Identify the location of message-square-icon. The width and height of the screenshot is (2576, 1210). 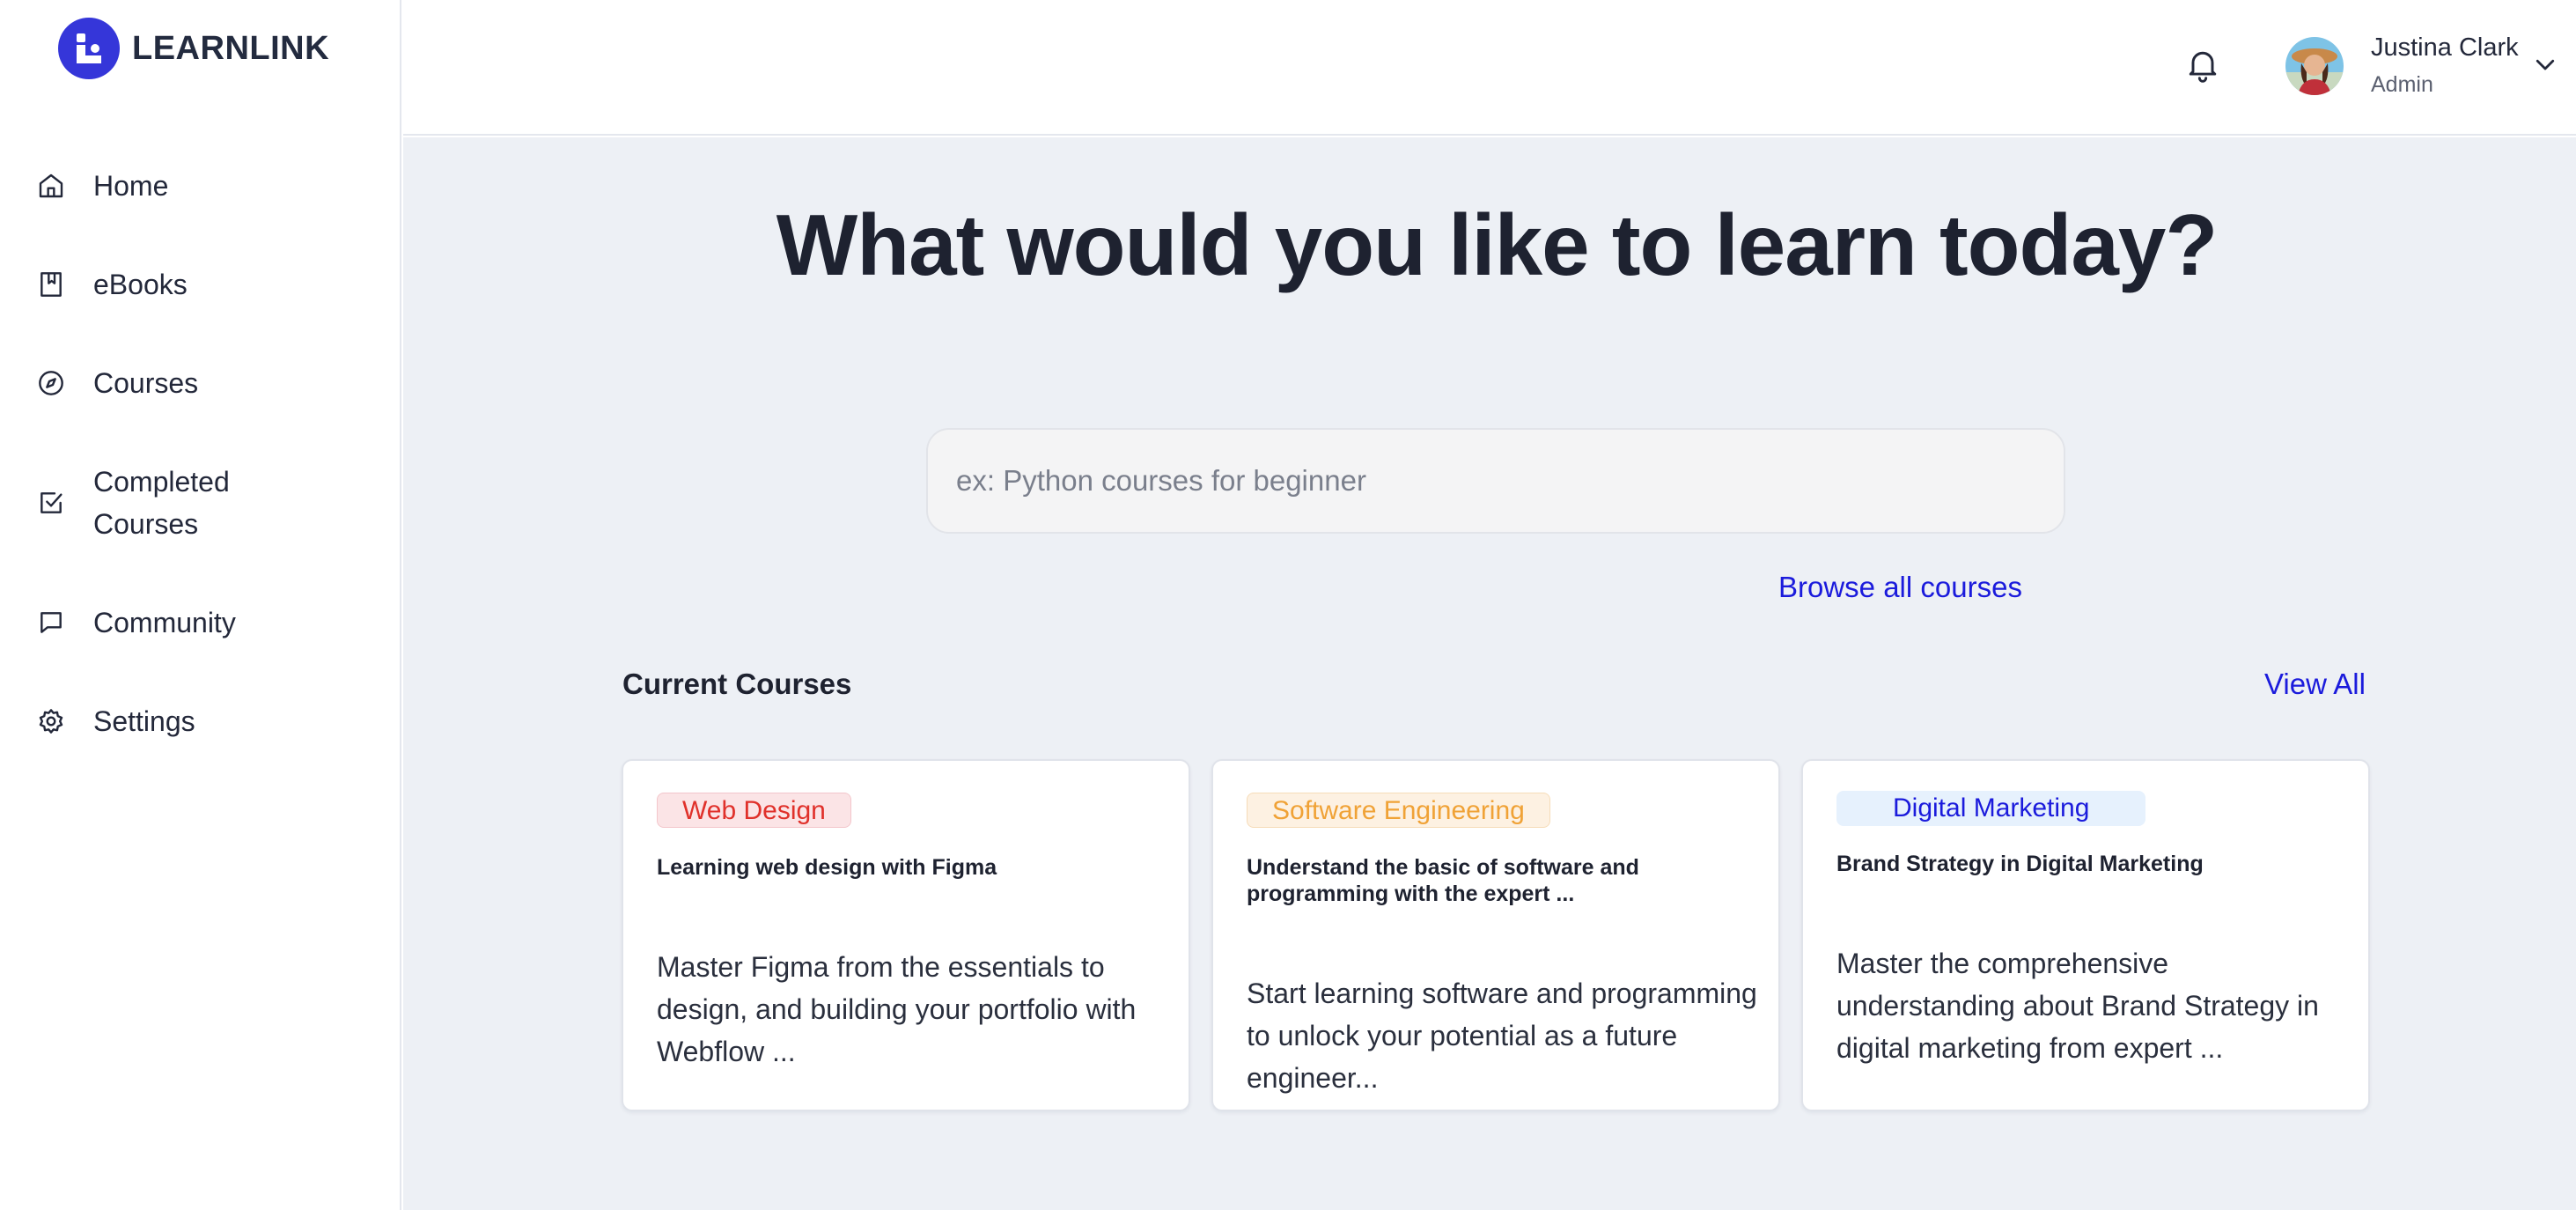
(51, 622).